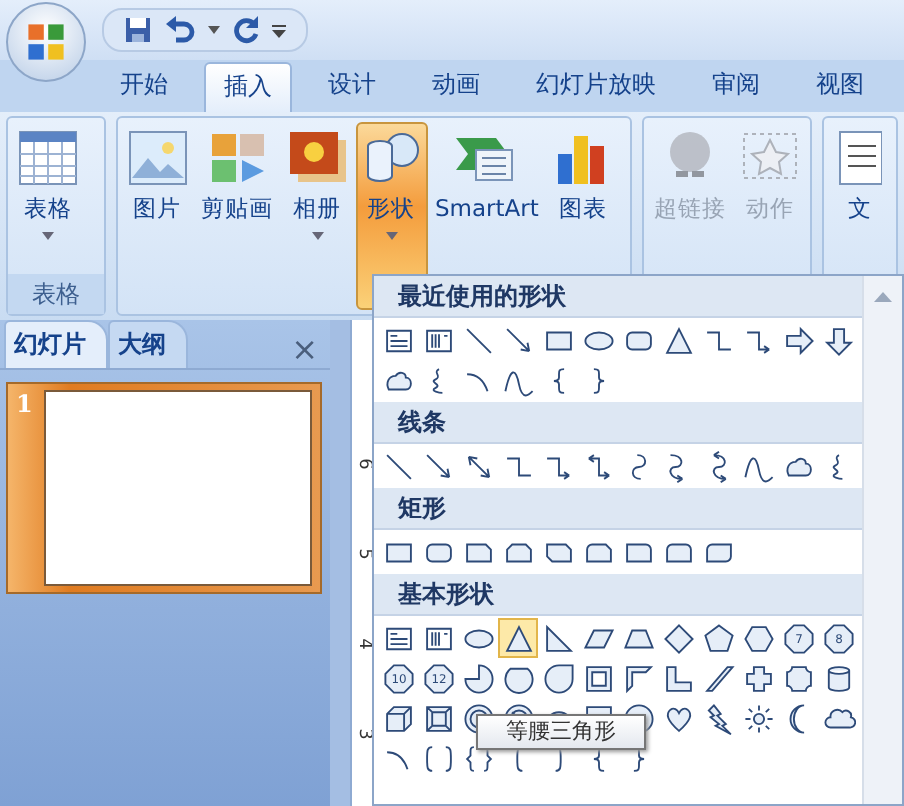 The height and width of the screenshot is (806, 904). Describe the element at coordinates (561, 732) in the screenshot. I see `tooltip: 等腰三角形` at that location.